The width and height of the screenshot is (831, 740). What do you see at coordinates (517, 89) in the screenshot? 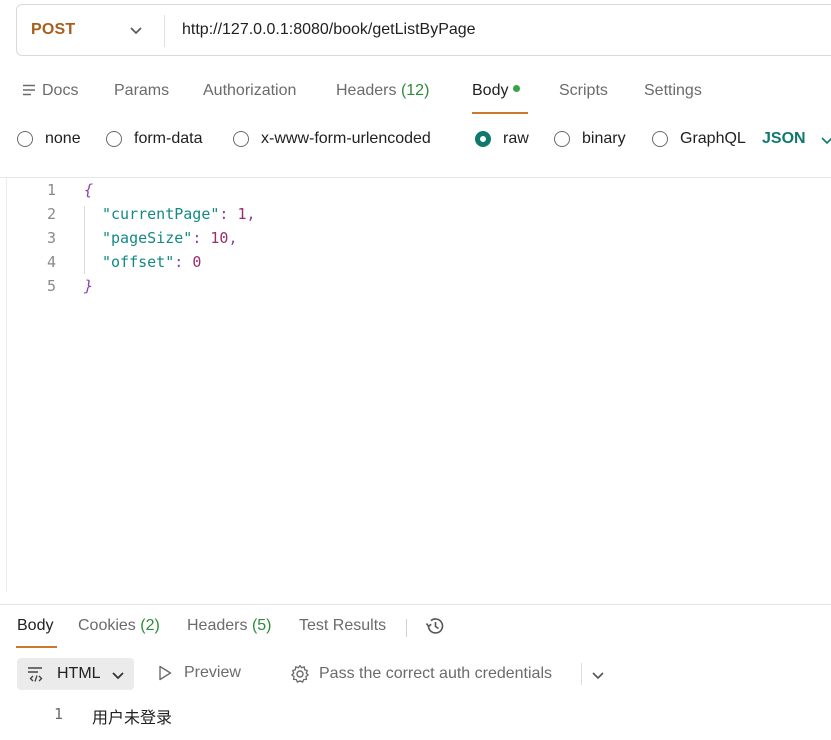
I see `modified-dot-icon` at bounding box center [517, 89].